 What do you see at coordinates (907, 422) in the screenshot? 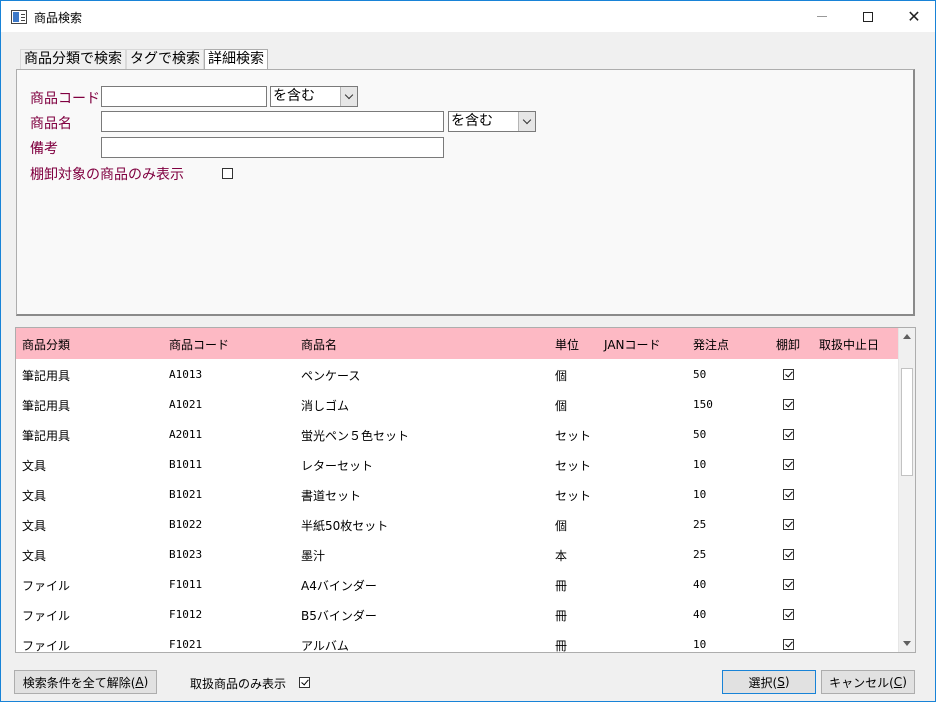
I see `scroll-thumb` at bounding box center [907, 422].